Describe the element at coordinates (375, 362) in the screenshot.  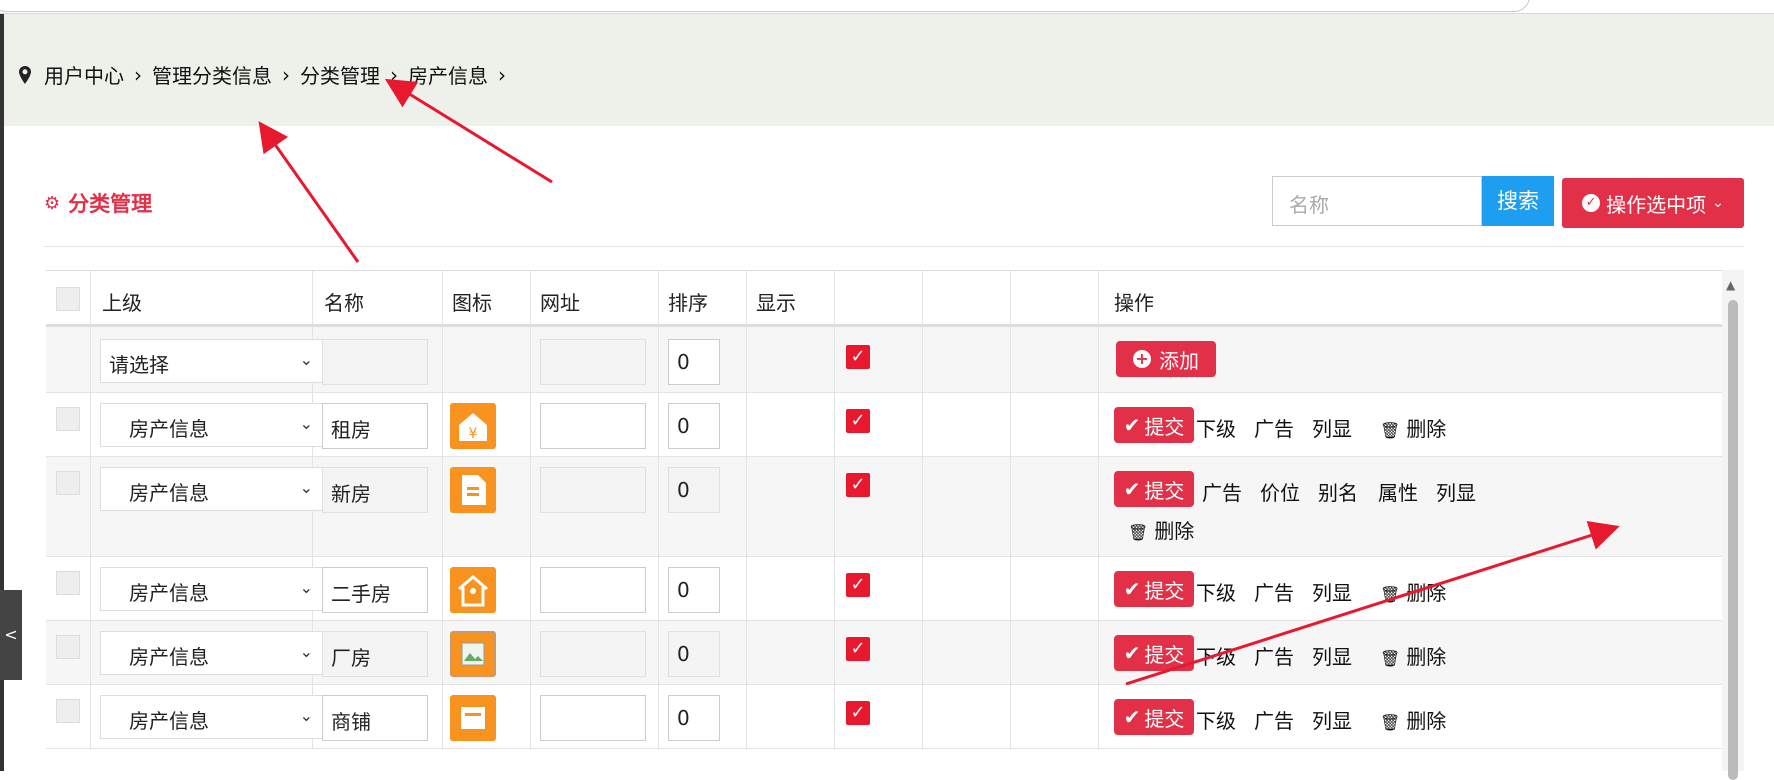
I see `name-input` at that location.